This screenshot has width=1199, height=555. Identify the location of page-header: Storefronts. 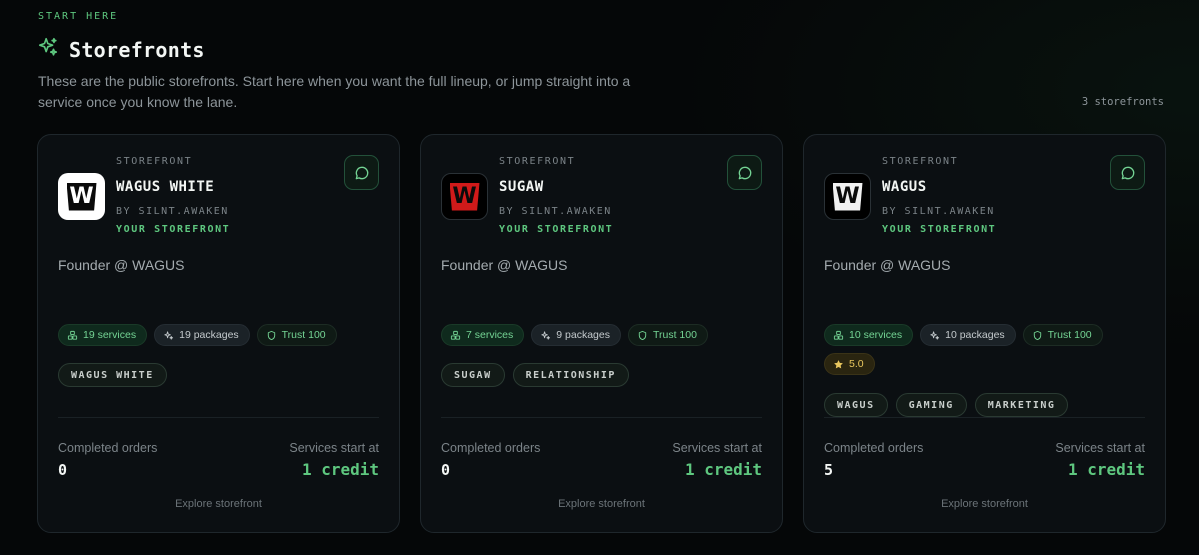
(121, 49).